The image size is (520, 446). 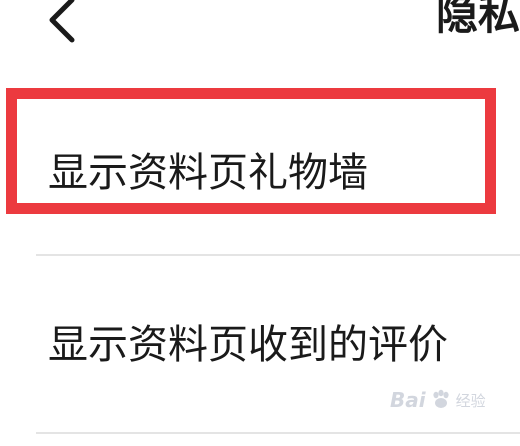 What do you see at coordinates (248, 345) in the screenshot?
I see `setting-label: 显示资料页收到的评价` at bounding box center [248, 345].